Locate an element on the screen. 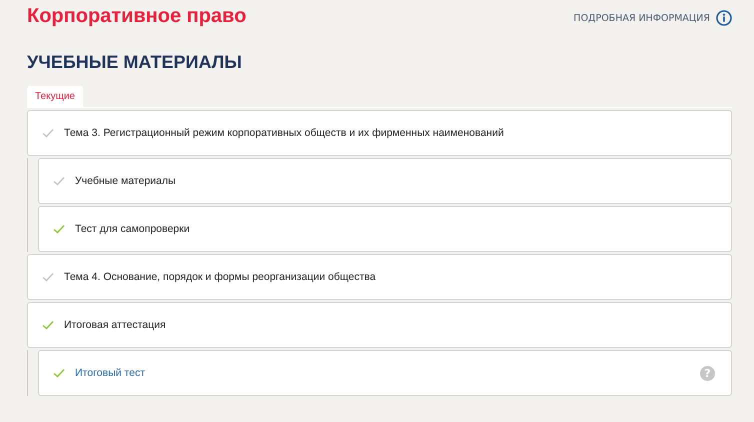  lesson-card: Тест для самопроверки is located at coordinates (385, 229).